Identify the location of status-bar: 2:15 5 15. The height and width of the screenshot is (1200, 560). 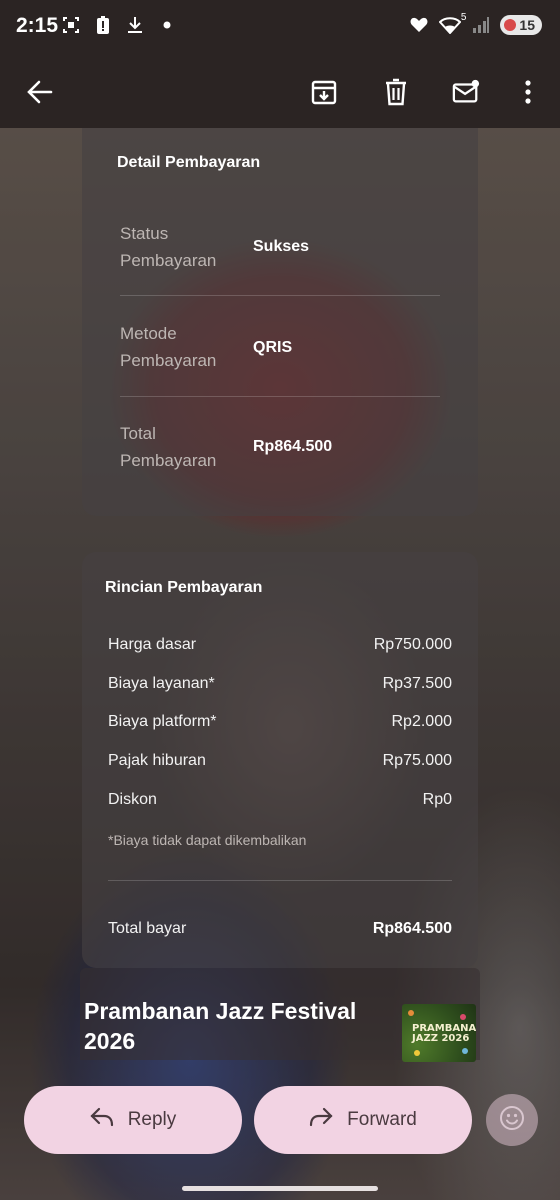
(280, 28).